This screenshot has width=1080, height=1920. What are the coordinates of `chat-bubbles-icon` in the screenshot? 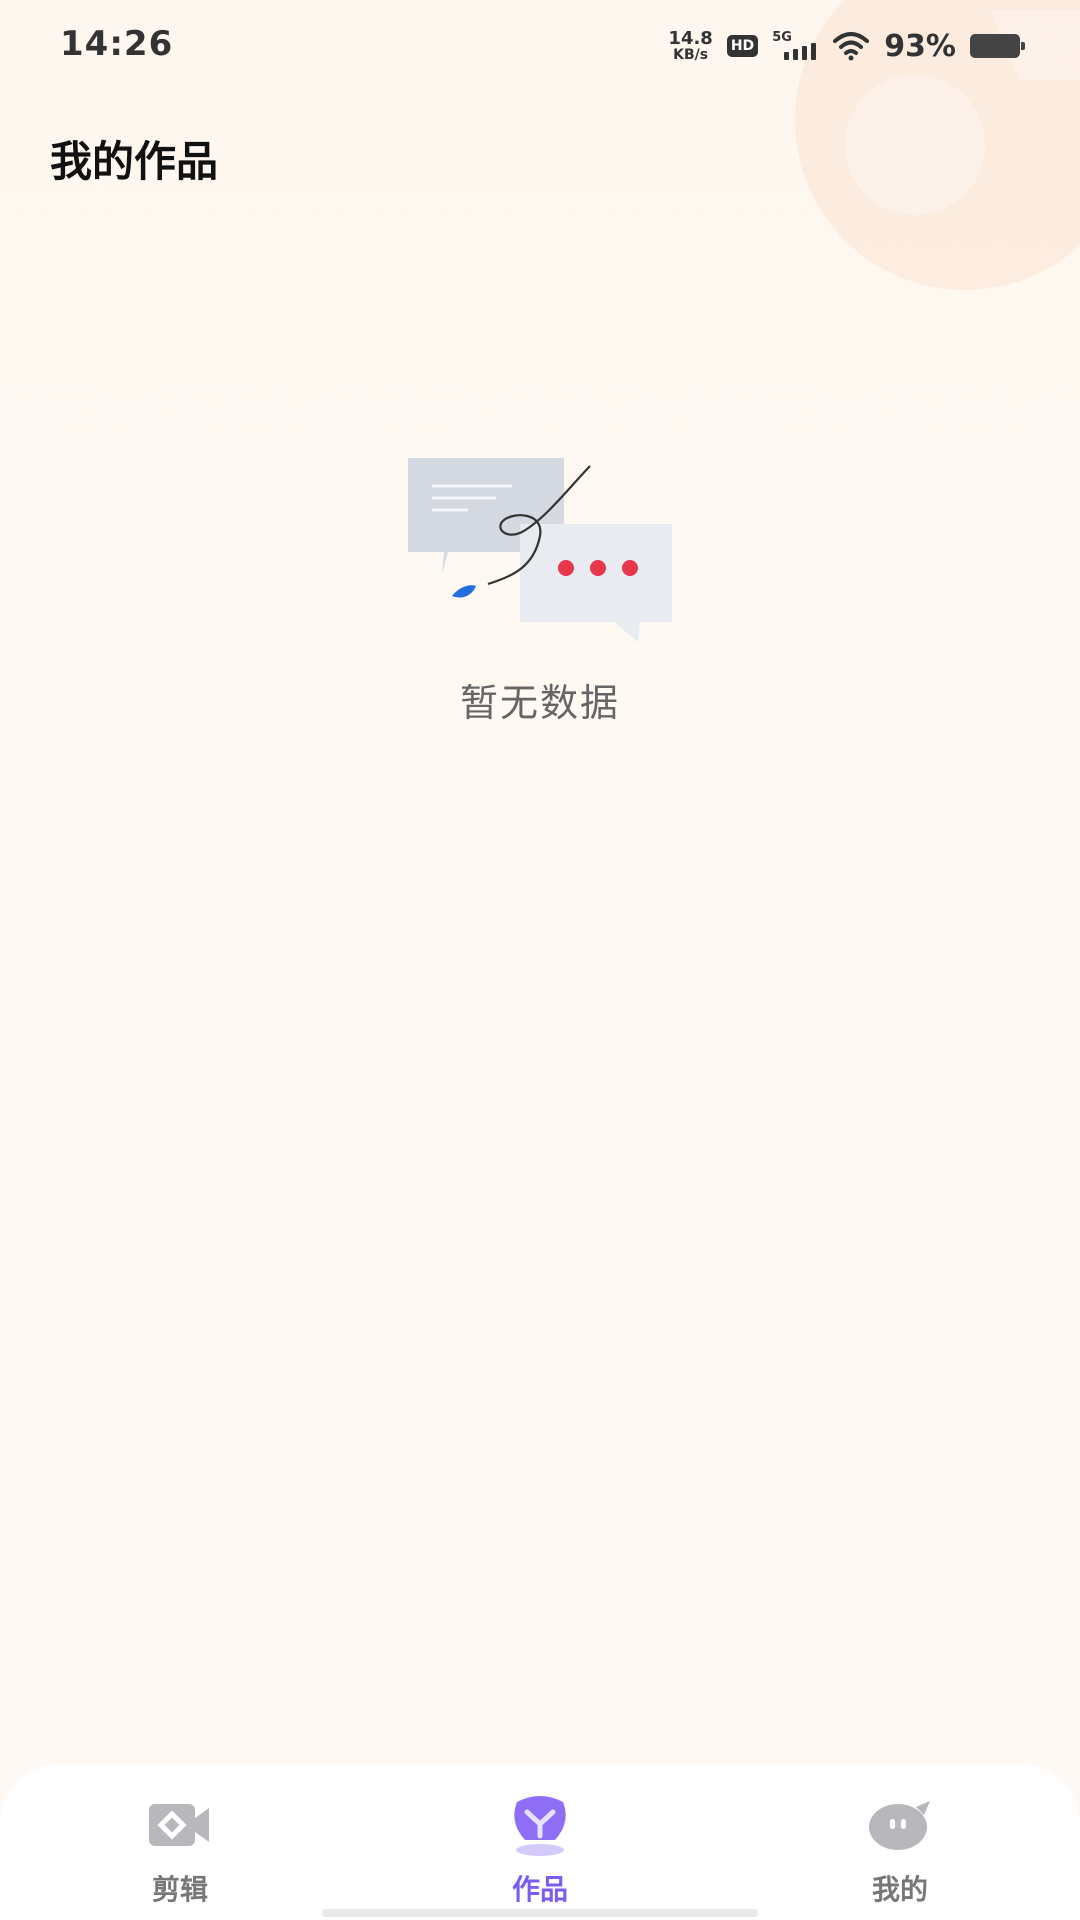 It's located at (540, 550).